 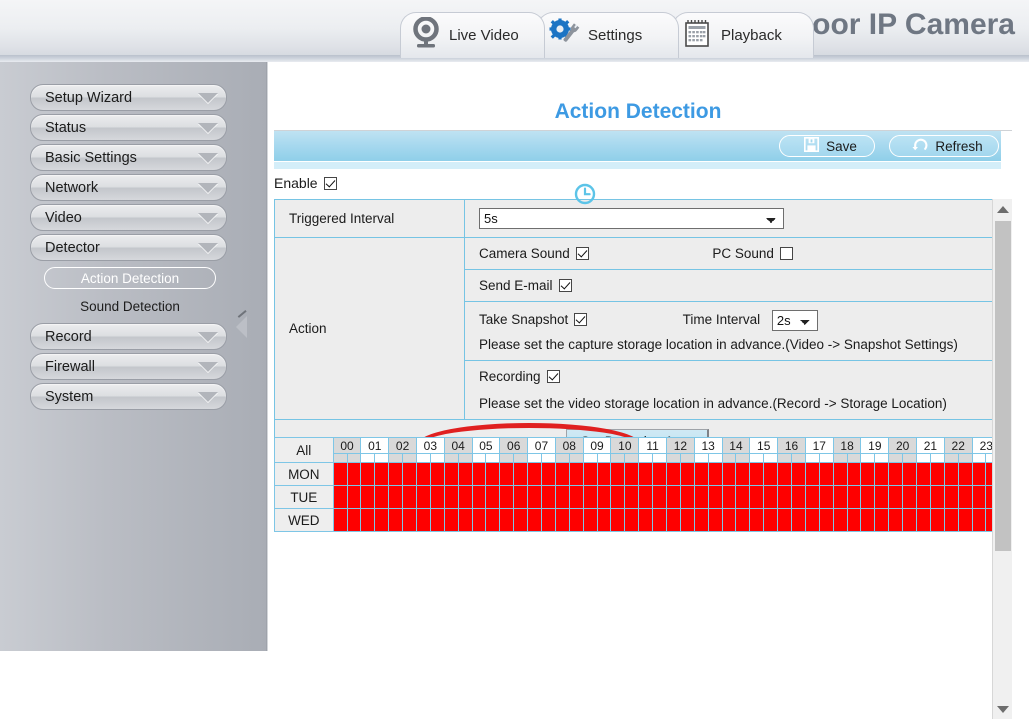 What do you see at coordinates (791, 445) in the screenshot?
I see `hour-label: 16` at bounding box center [791, 445].